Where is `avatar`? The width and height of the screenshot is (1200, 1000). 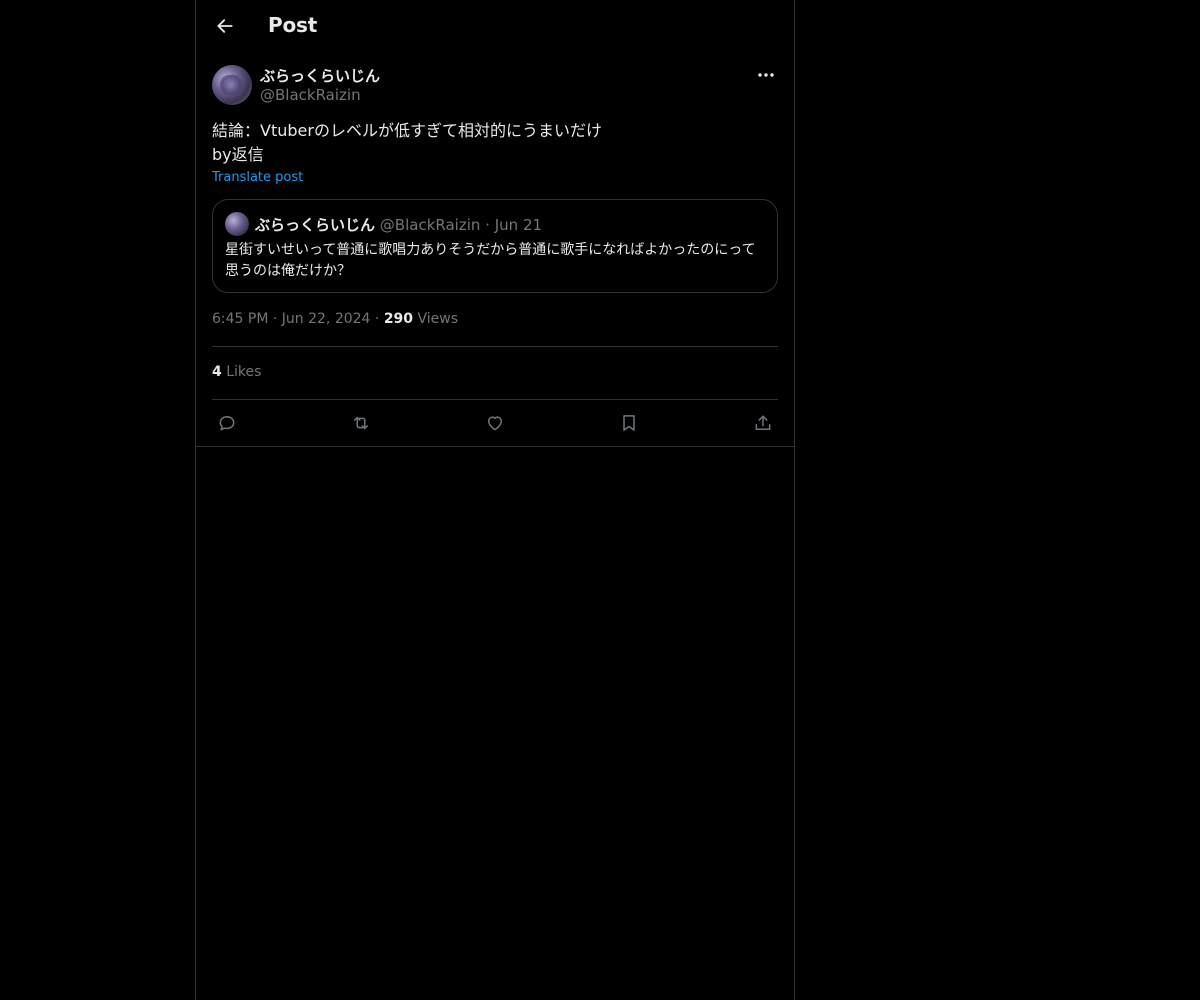
avatar is located at coordinates (232, 85).